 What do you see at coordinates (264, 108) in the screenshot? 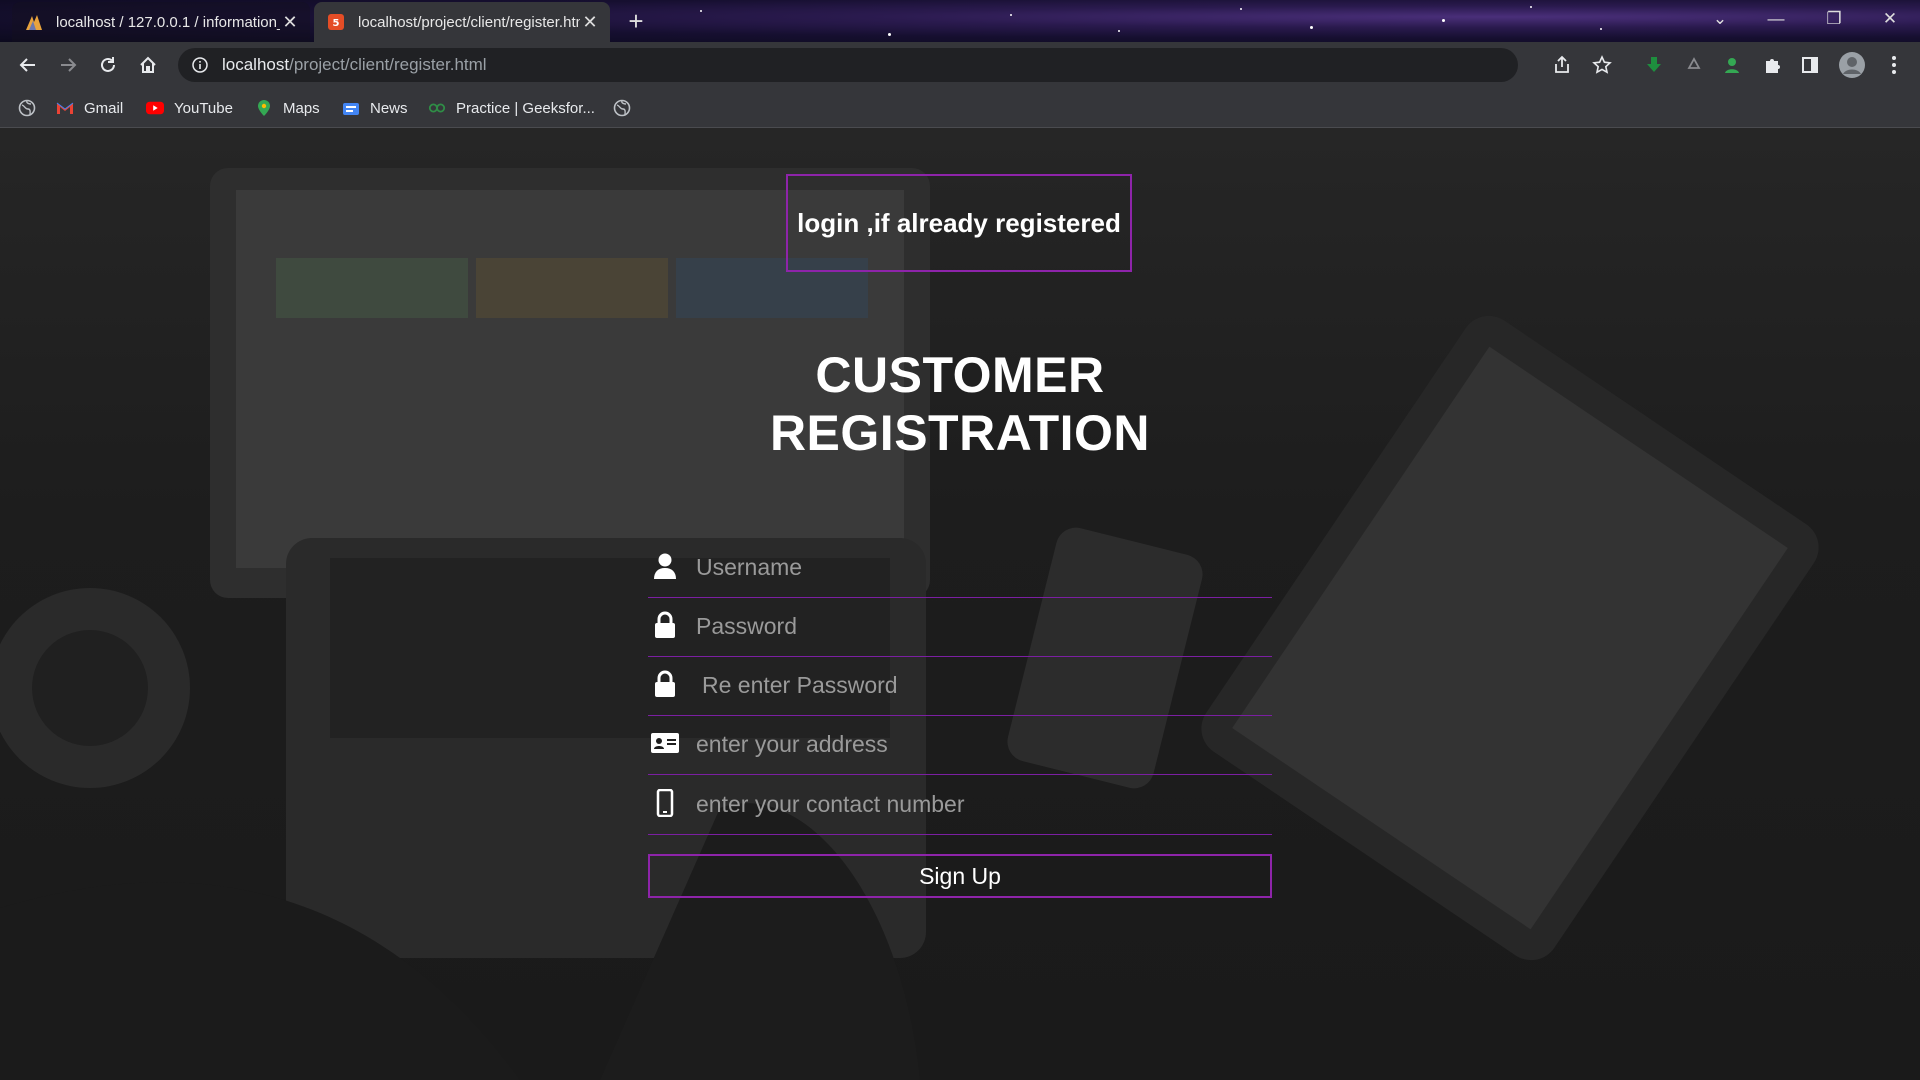
I see `maps-pin-icon` at bounding box center [264, 108].